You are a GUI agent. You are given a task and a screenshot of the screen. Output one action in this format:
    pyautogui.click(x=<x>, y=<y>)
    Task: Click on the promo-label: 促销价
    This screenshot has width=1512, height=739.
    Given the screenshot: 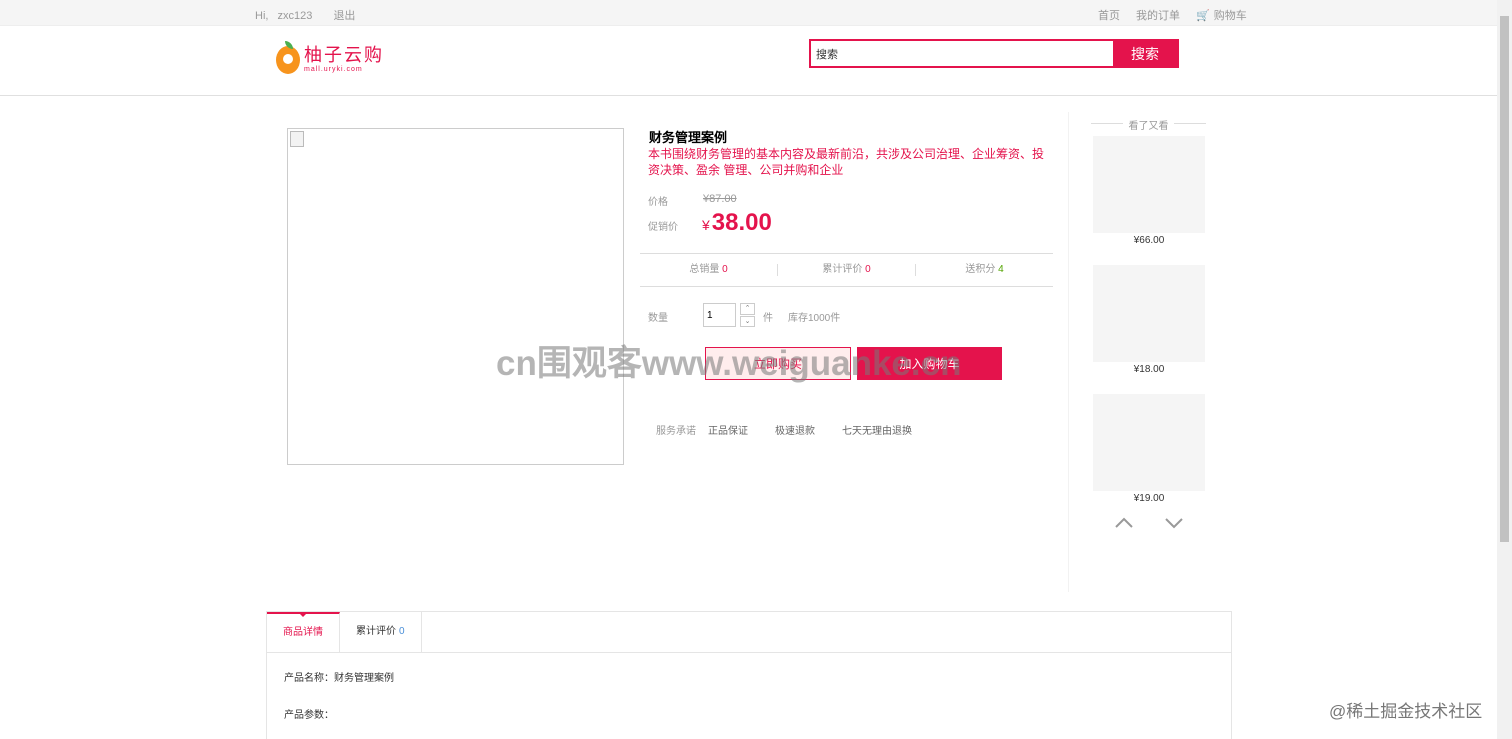 What is the action you would take?
    pyautogui.click(x=663, y=227)
    